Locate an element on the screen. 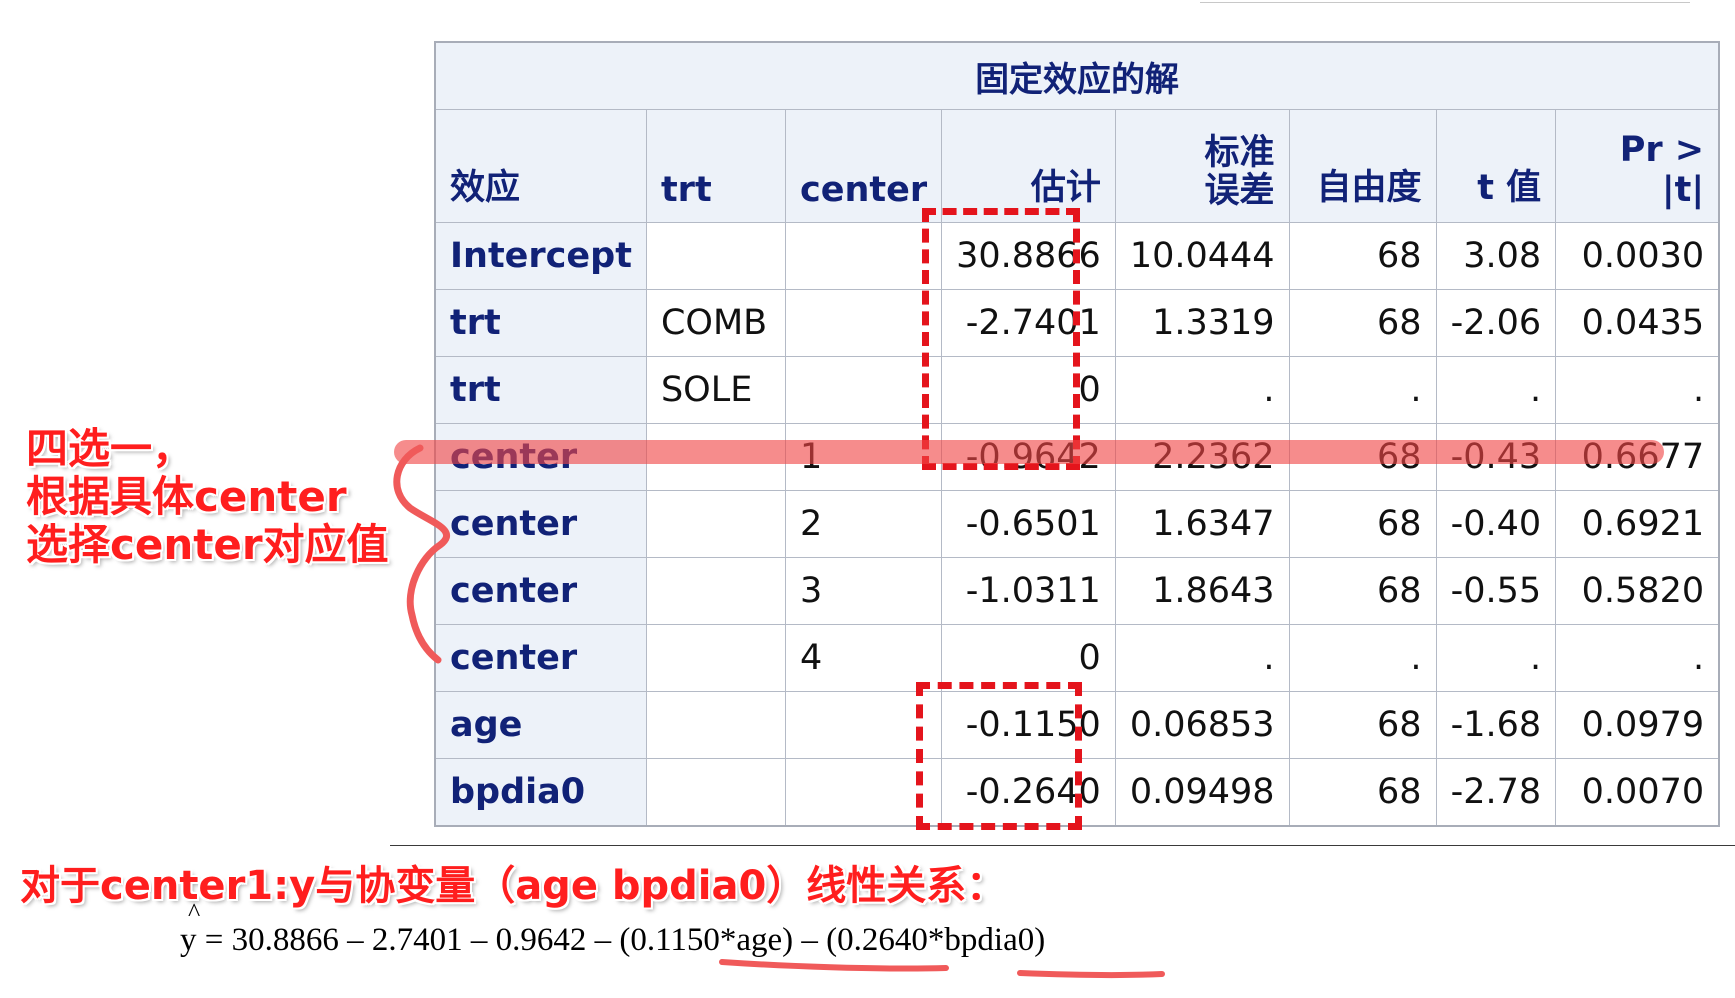  annotation-line: 选择center对应值 is located at coordinates (207, 544).